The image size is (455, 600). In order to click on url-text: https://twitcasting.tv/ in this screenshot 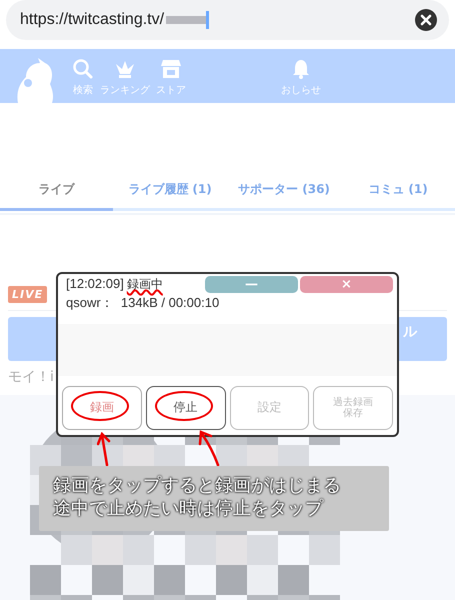, I will do `click(92, 20)`.